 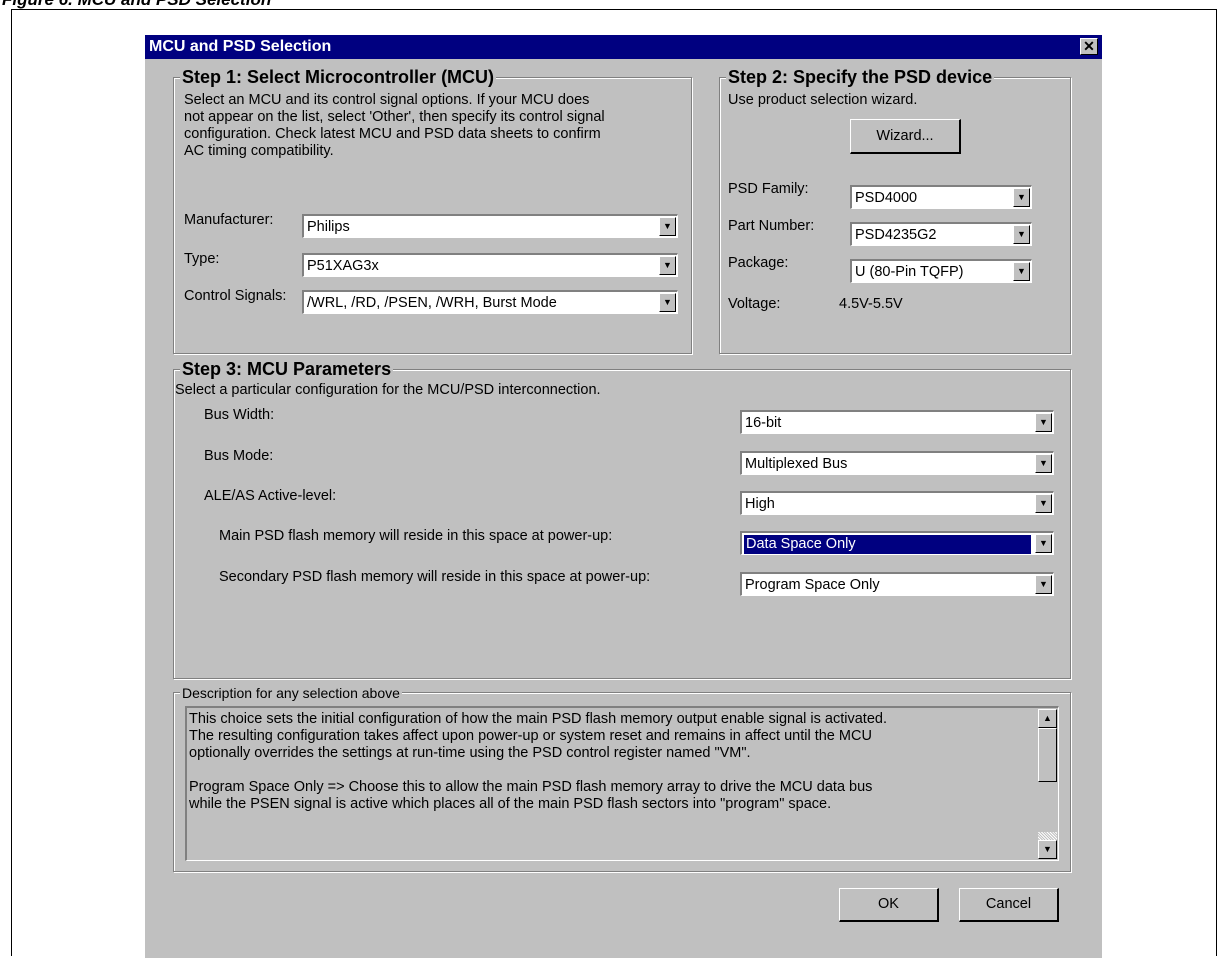 I want to click on voltage-label: Voltage:, so click(x=754, y=304).